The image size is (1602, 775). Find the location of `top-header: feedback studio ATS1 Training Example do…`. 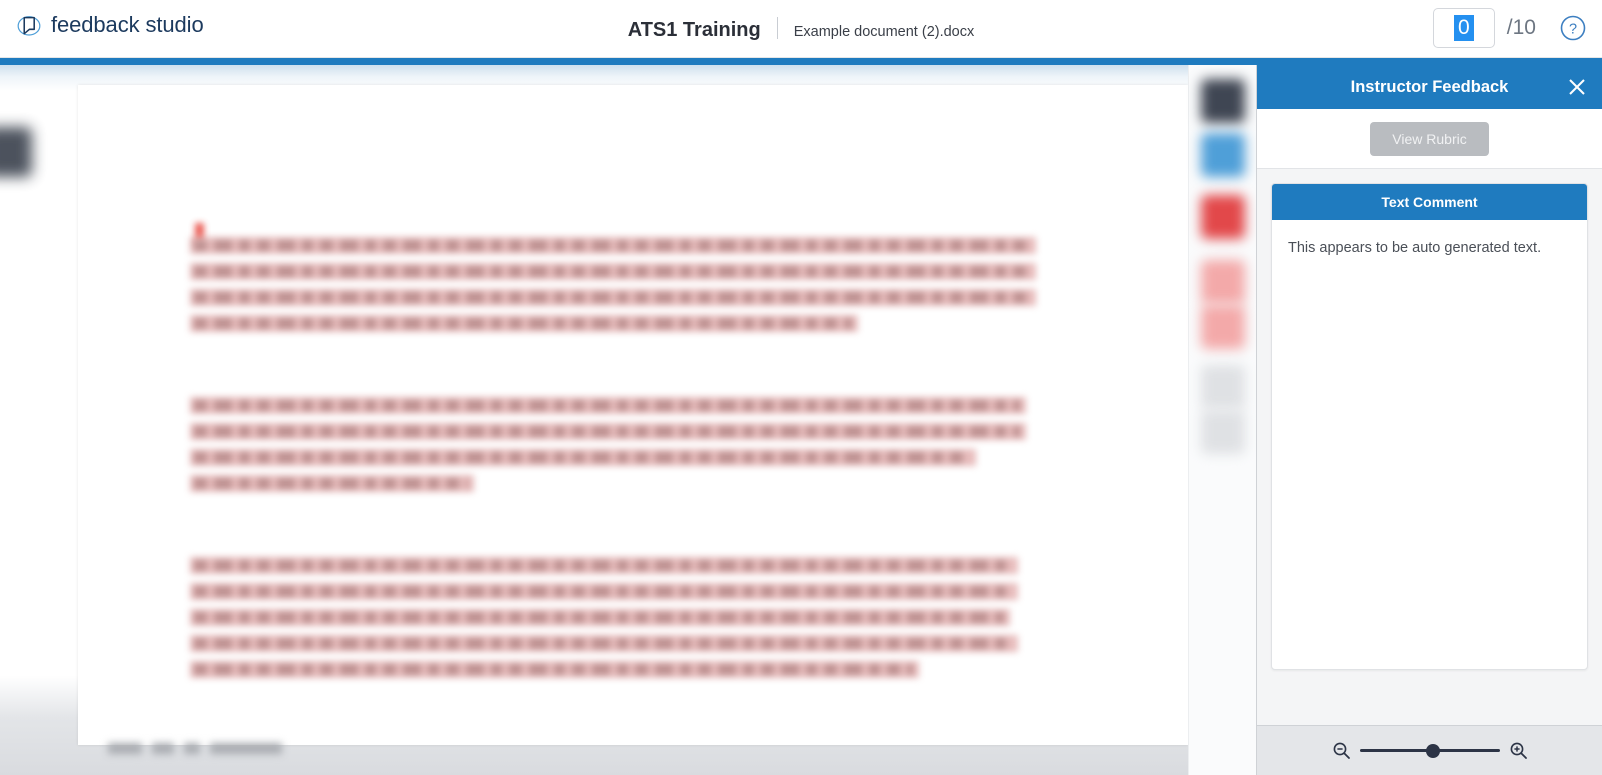

top-header: feedback studio ATS1 Training Example do… is located at coordinates (801, 29).